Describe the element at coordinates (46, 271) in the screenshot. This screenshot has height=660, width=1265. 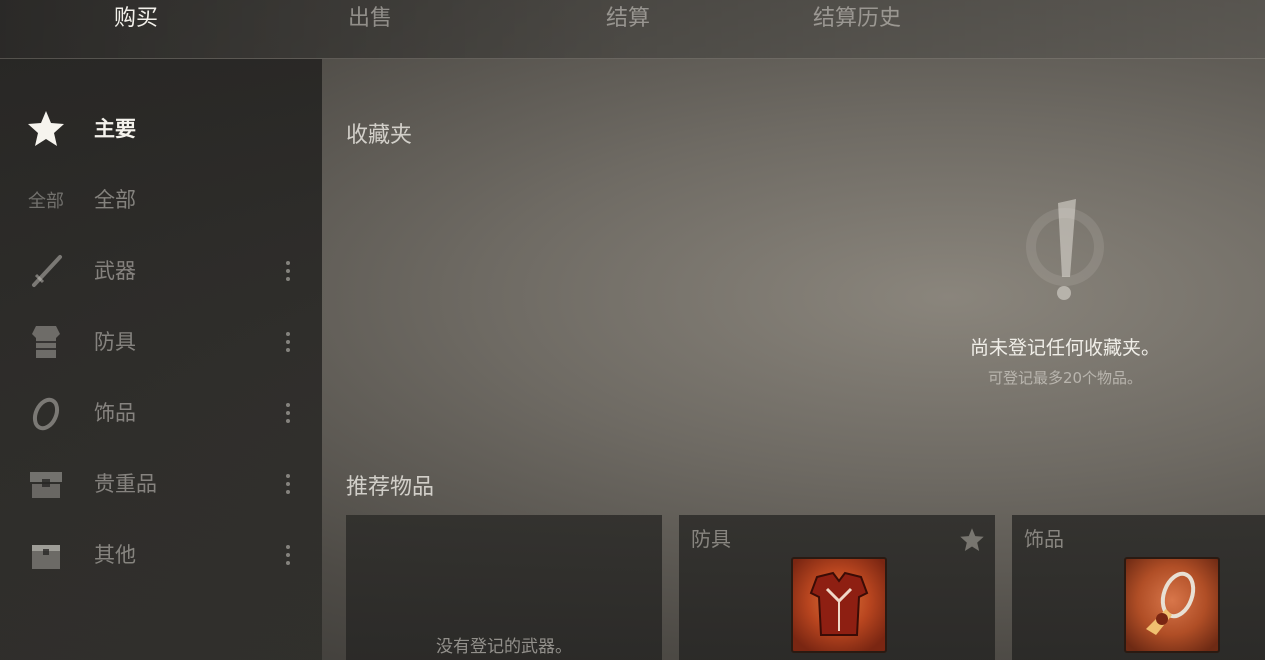
I see `sword-icon` at that location.